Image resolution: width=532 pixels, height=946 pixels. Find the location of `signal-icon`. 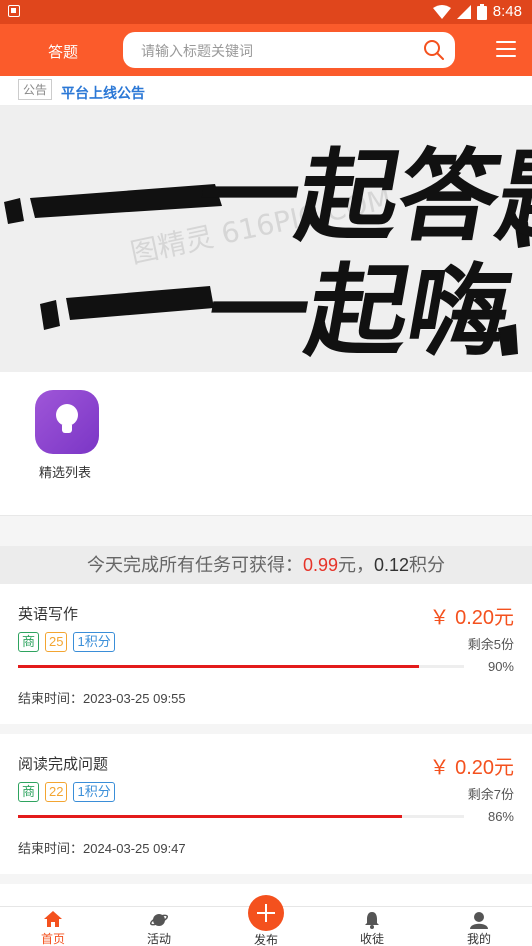

signal-icon is located at coordinates (463, 11).